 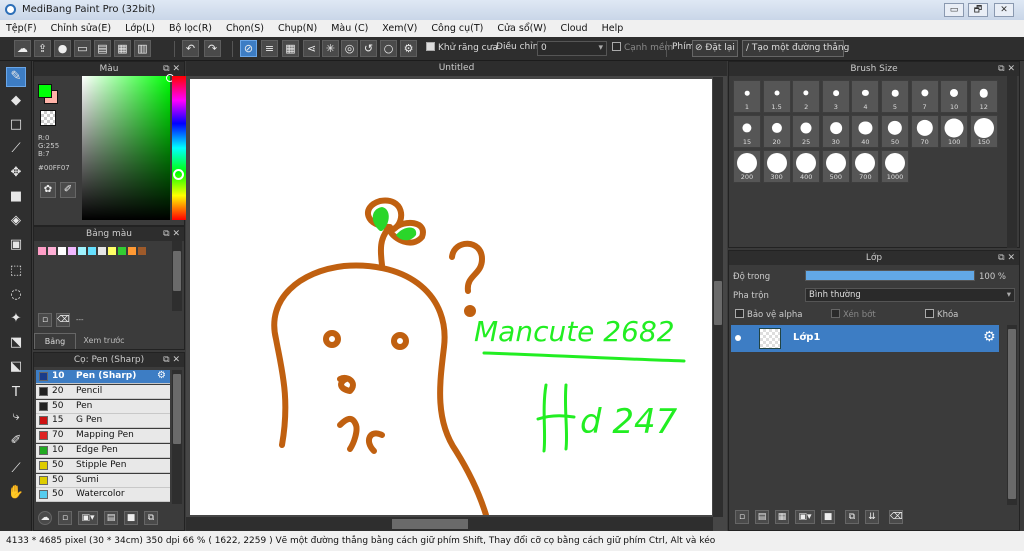 I want to click on brush-size-scrollbar, so click(x=1012, y=162).